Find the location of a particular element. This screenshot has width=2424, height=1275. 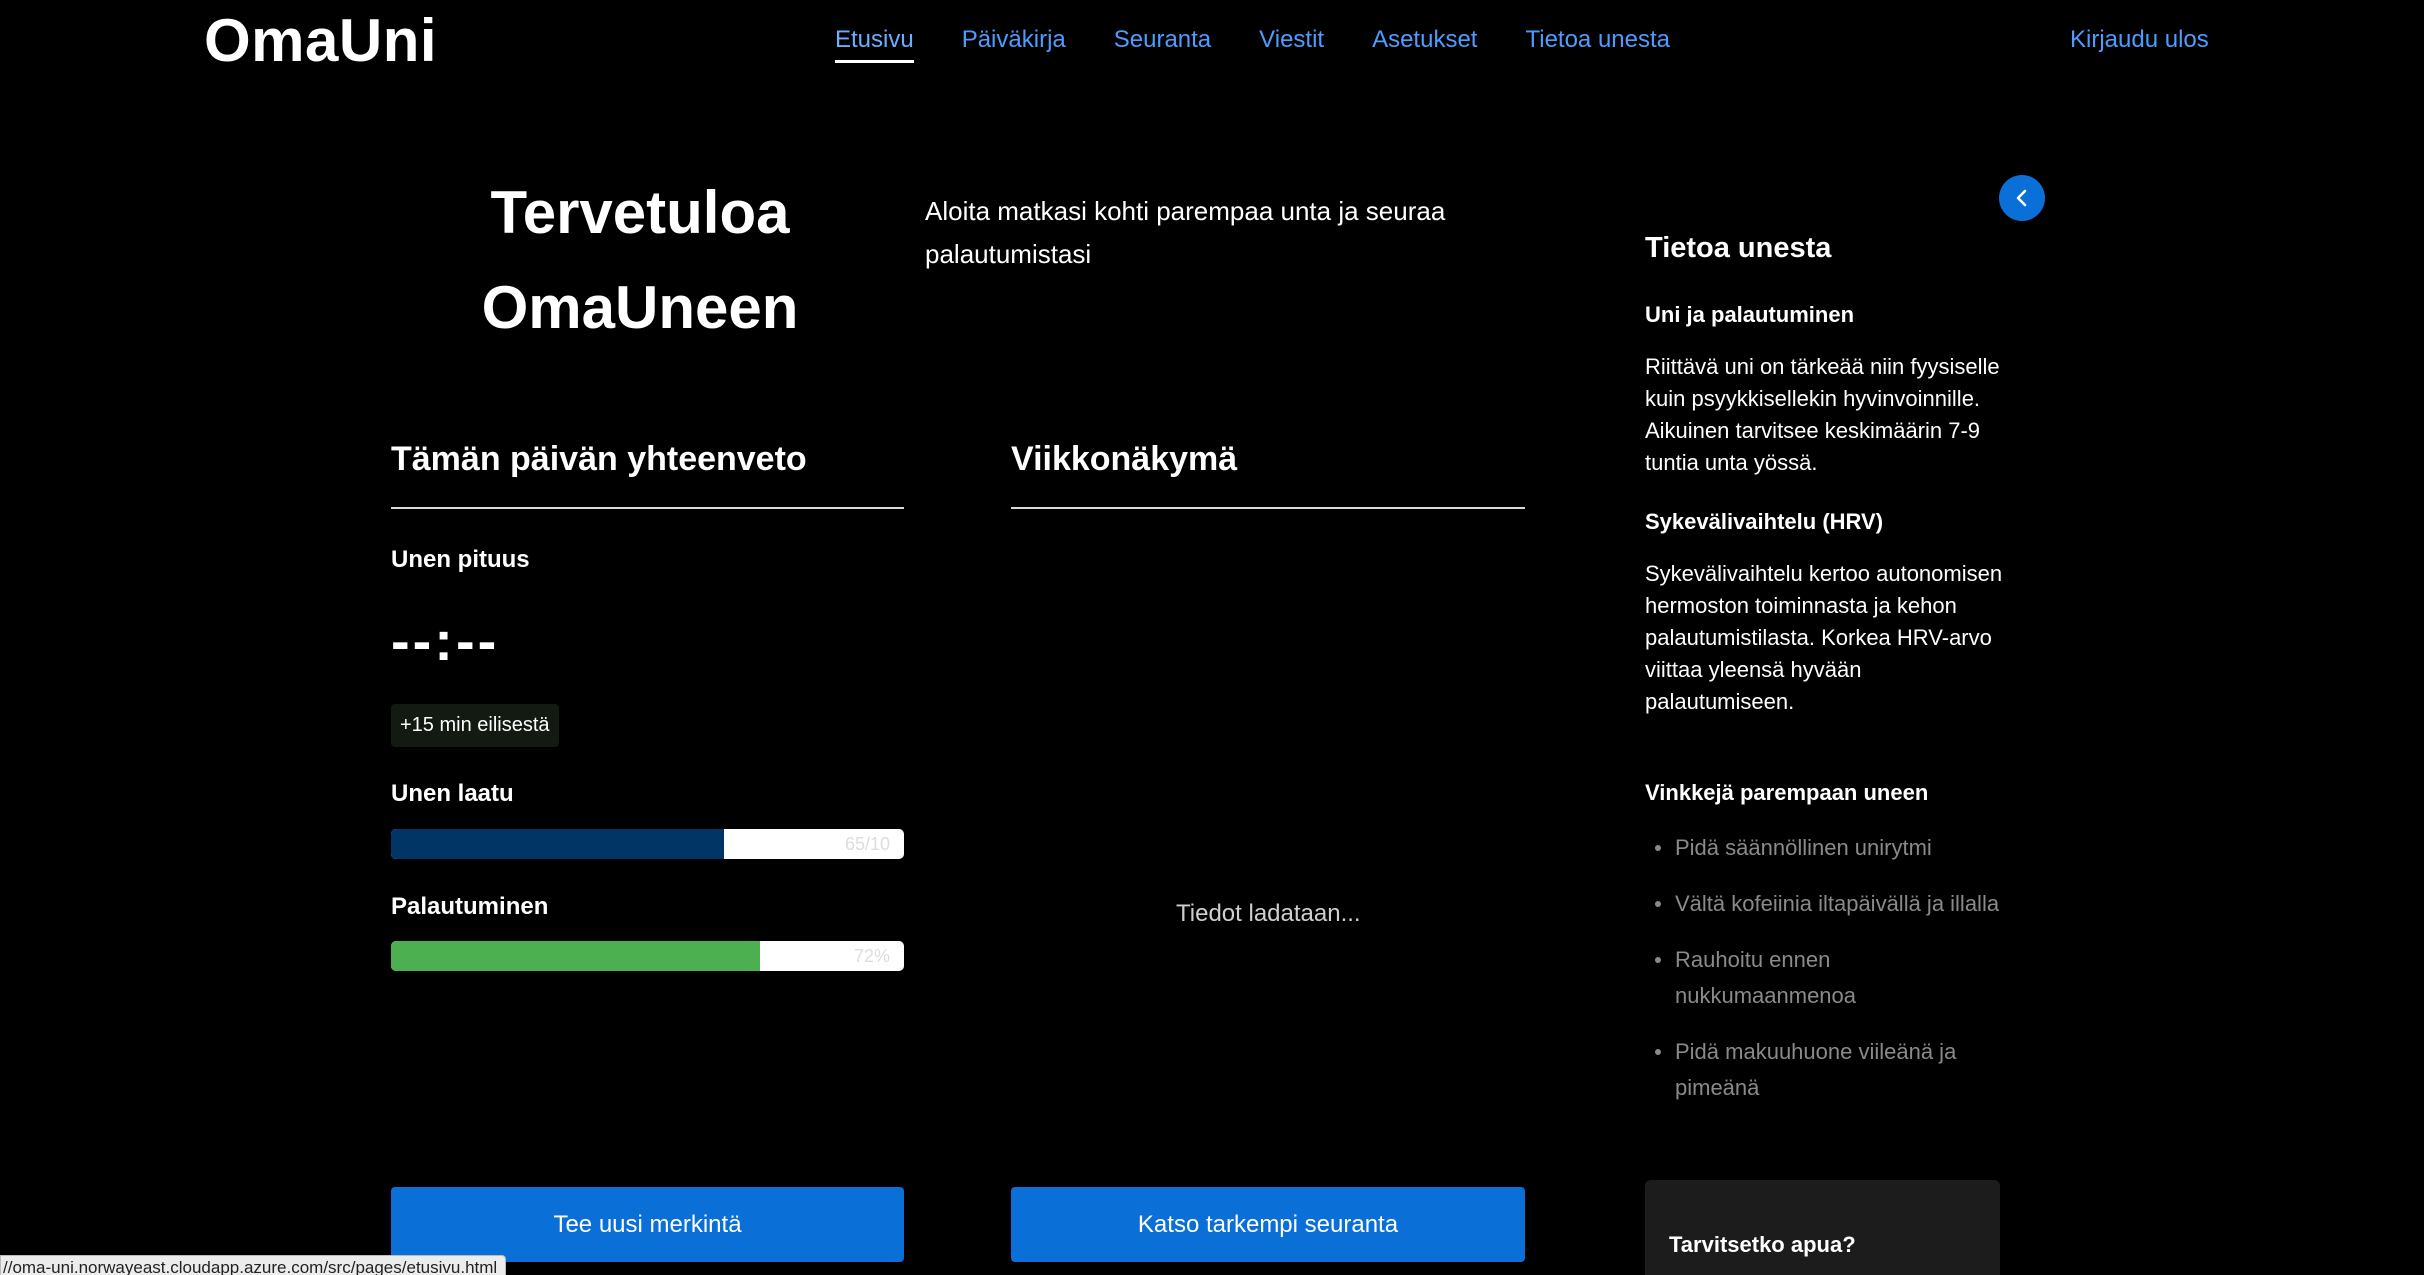

sidebar-tips-title: Vinkkejä parempaan uneen is located at coordinates (1787, 792).